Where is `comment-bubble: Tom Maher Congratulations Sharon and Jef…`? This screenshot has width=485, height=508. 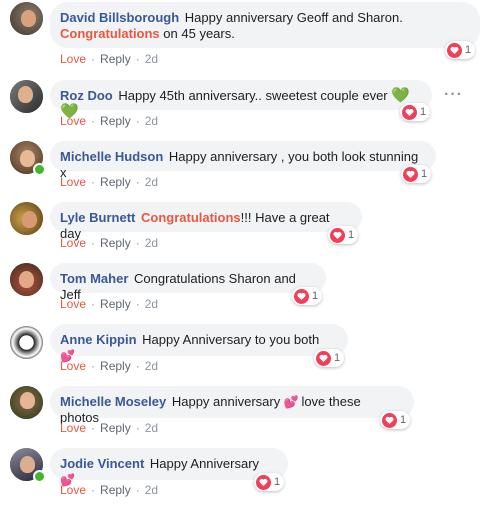
comment-bubble: Tom Maher Congratulations Sharon and Jef… is located at coordinates (188, 282).